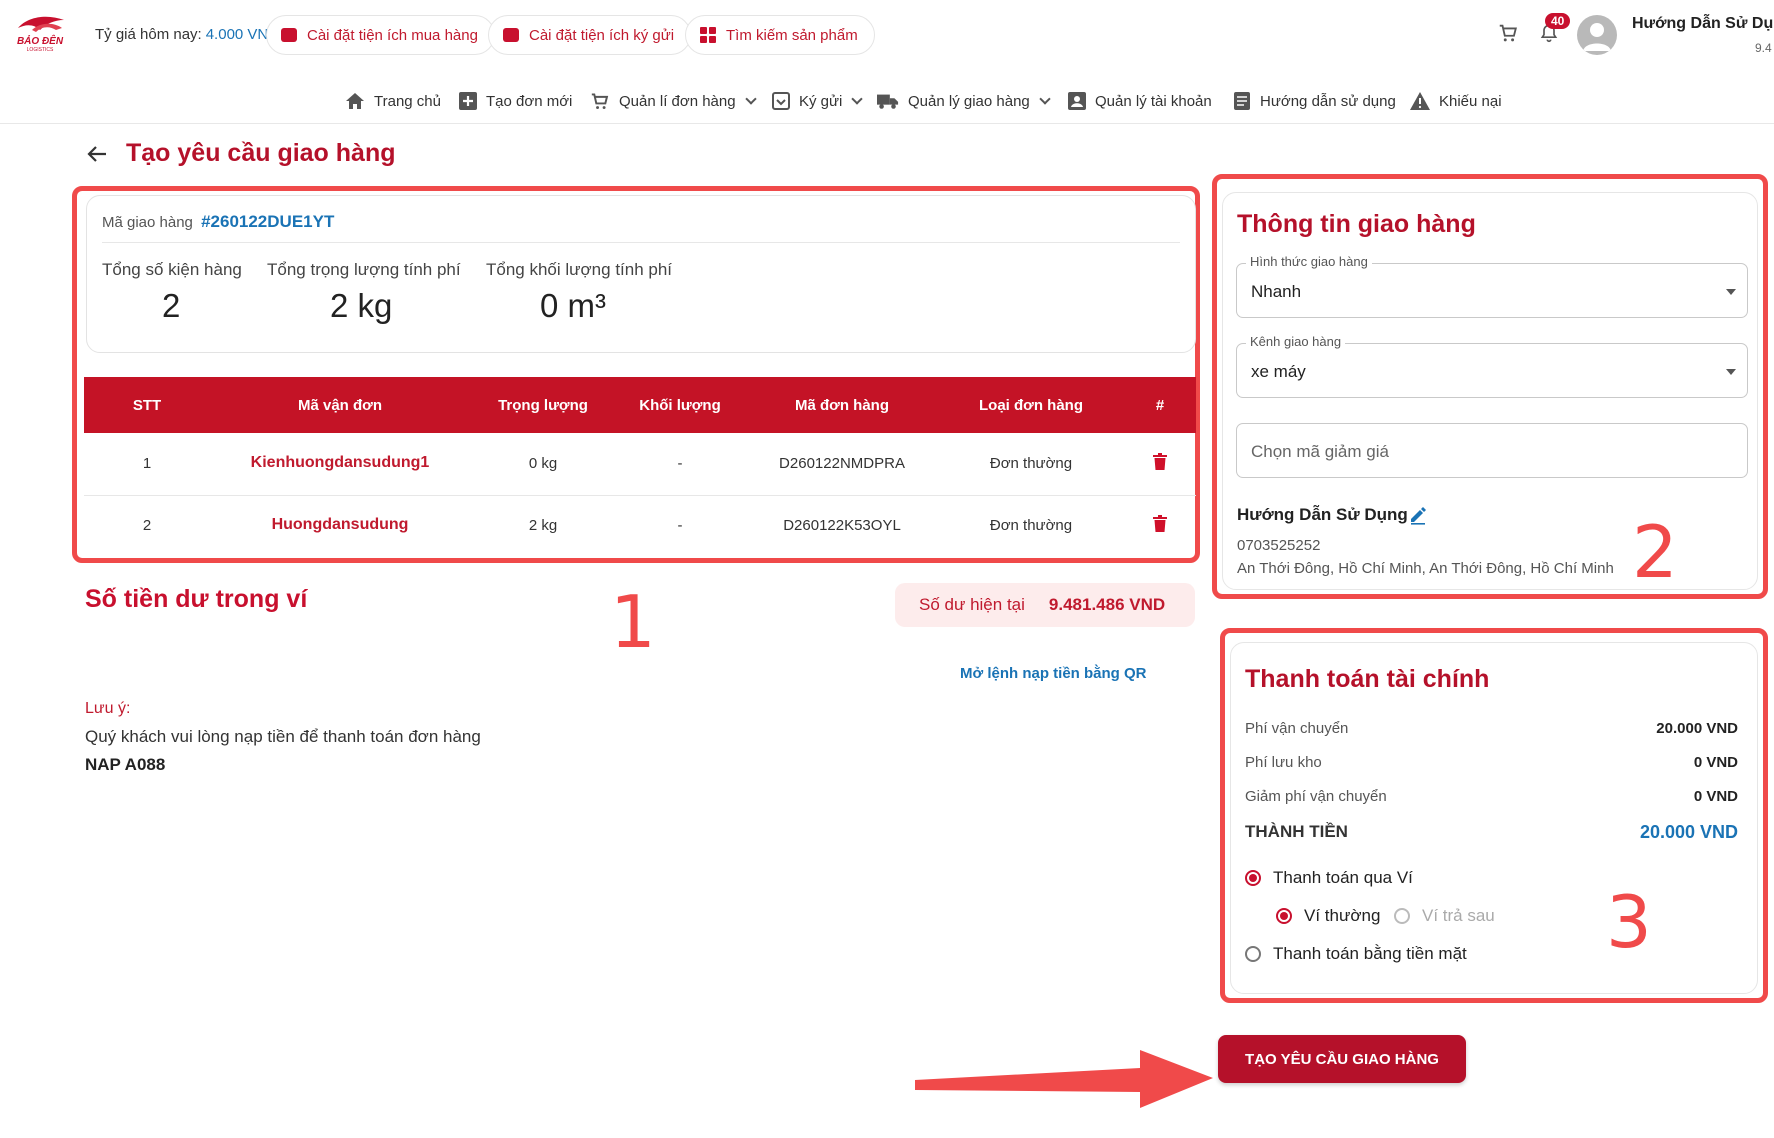 This screenshot has width=1774, height=1138. I want to click on table-cell-stt: 2, so click(147, 525).